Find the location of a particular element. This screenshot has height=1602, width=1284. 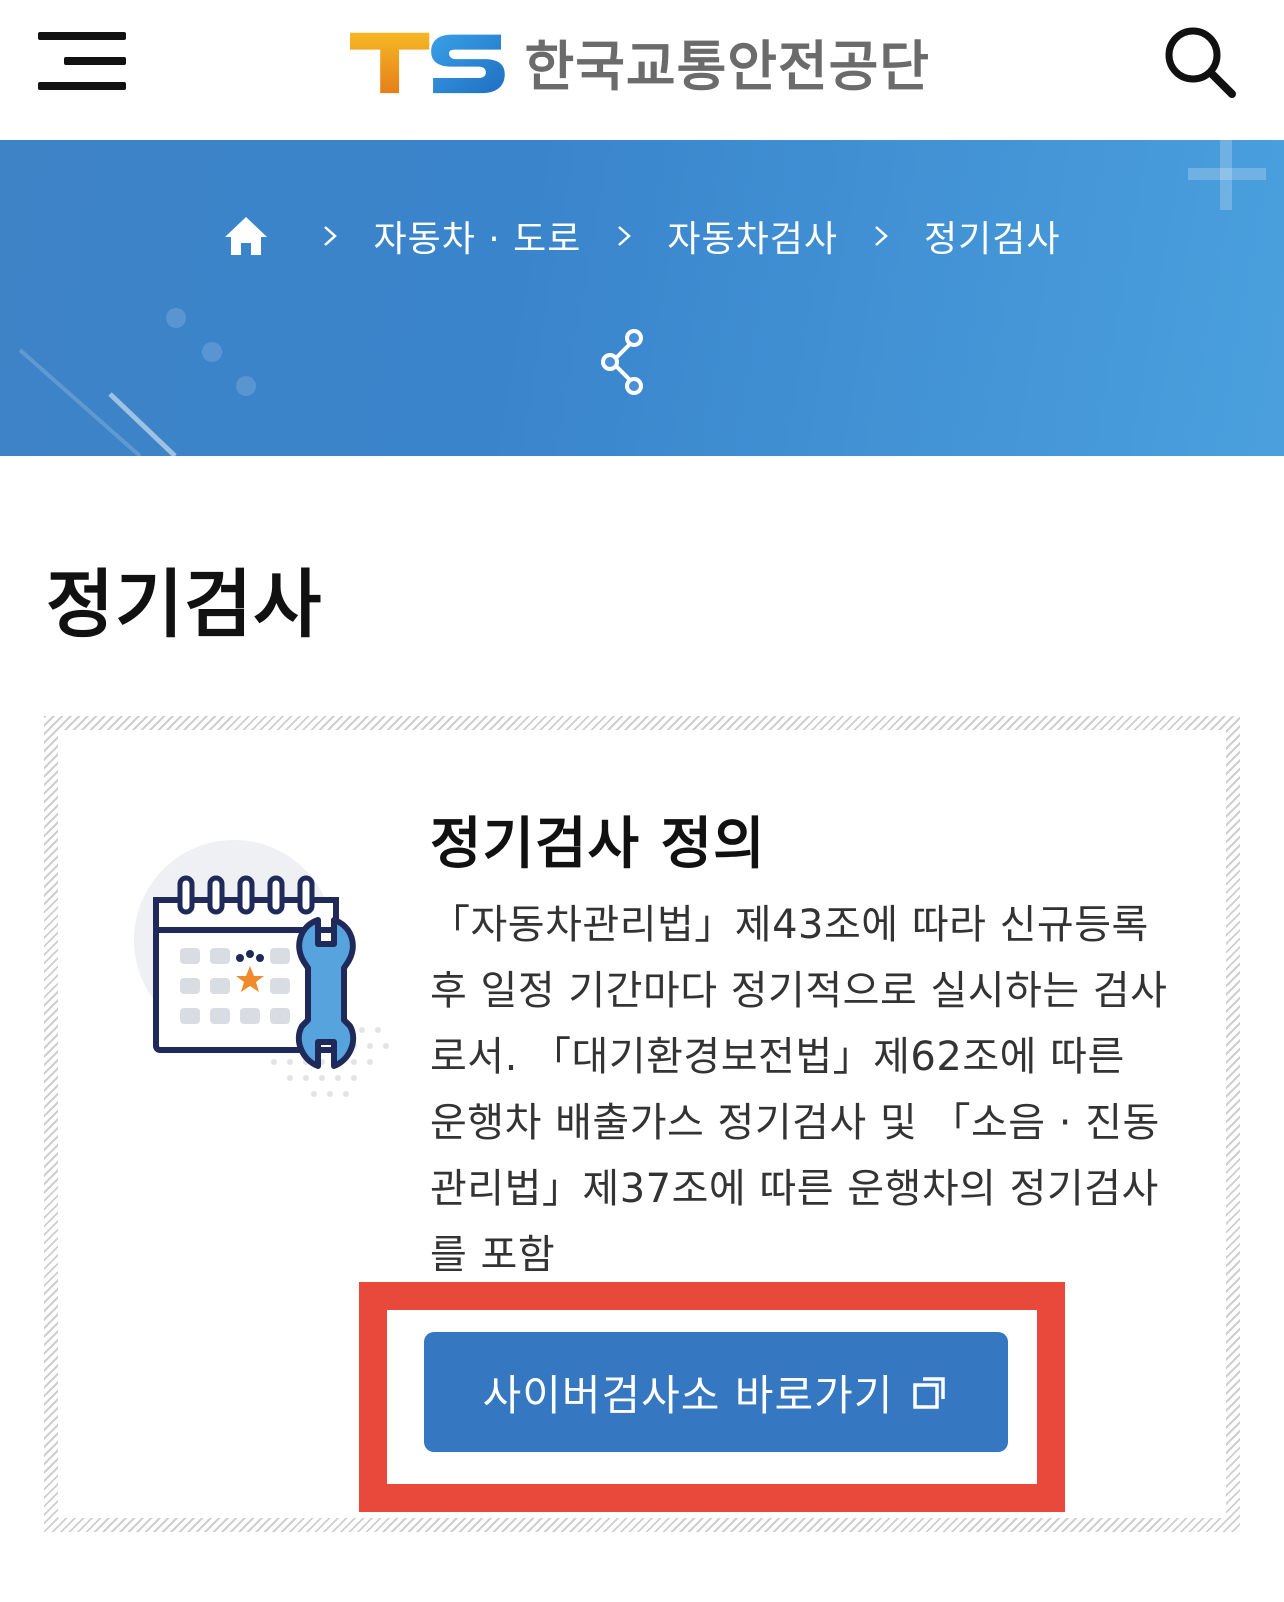

site-logo: 한국교통안전공단 is located at coordinates (640, 61).